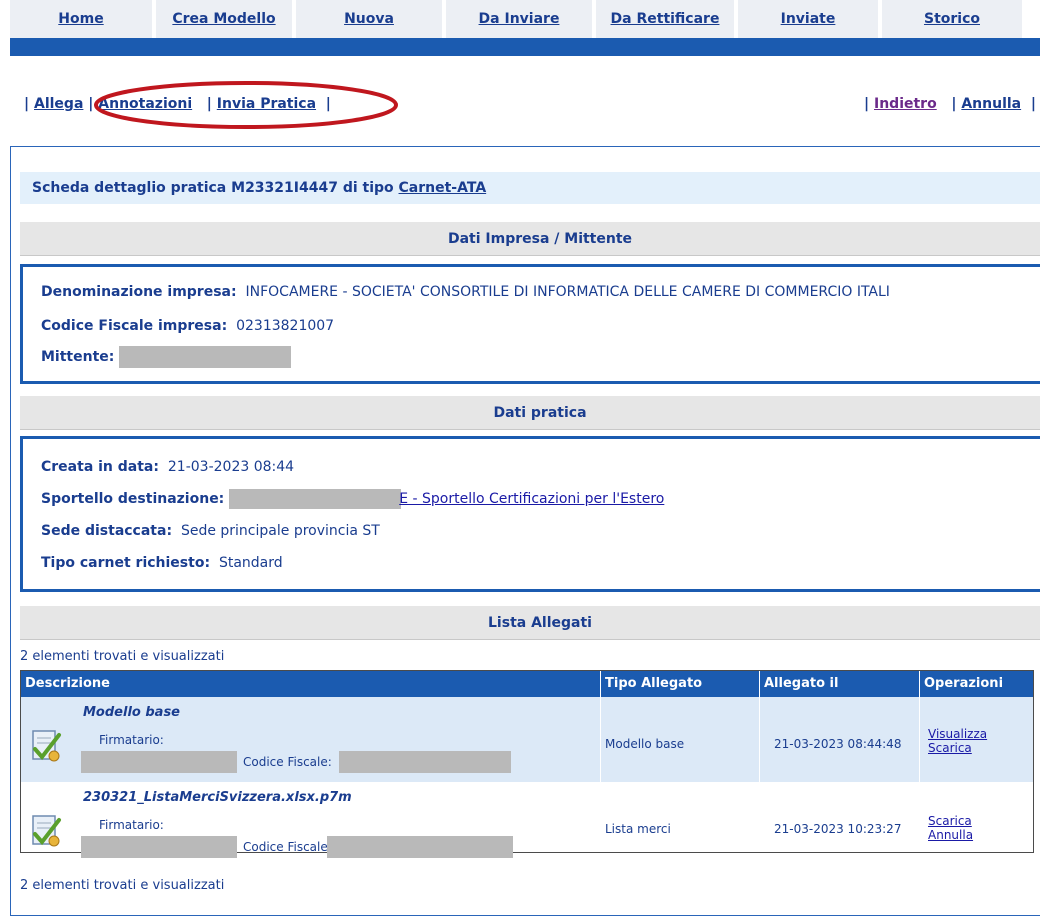  What do you see at coordinates (311, 739) in the screenshot?
I see `cell-descrizione: Modello base Firmatario: Codice Fiscale:` at bounding box center [311, 739].